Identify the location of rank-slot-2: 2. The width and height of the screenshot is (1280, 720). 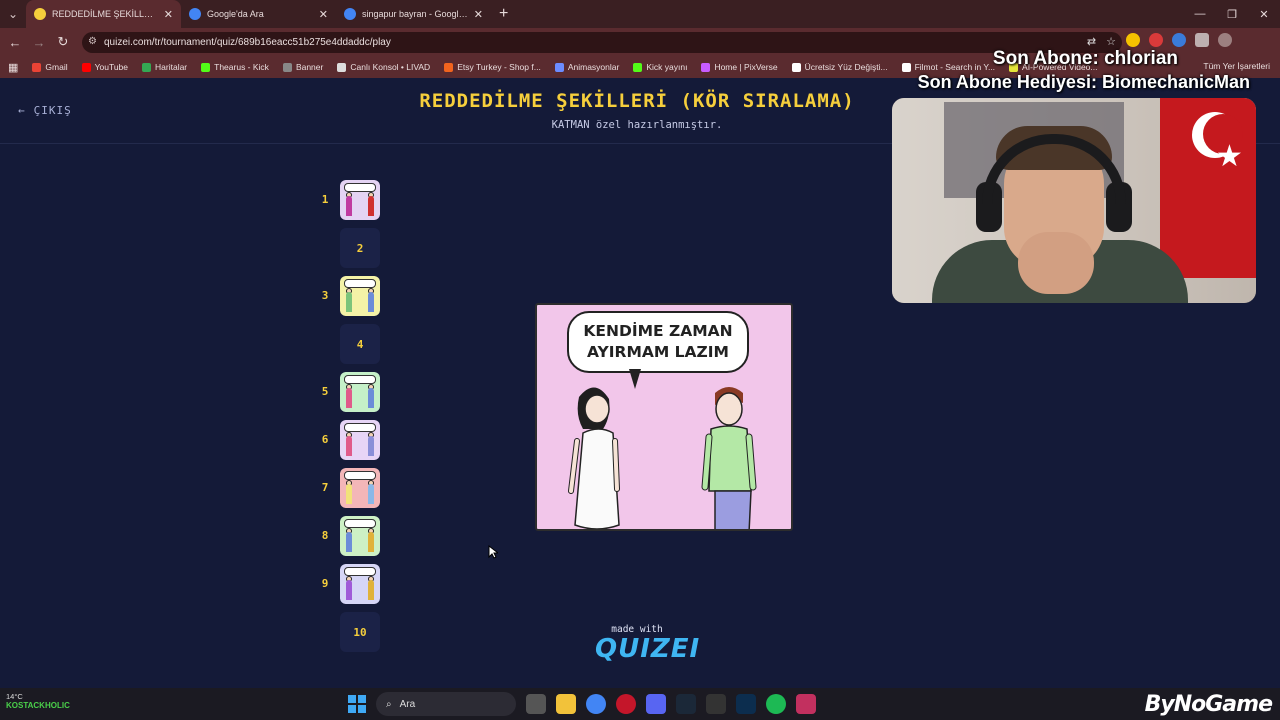
(351, 249).